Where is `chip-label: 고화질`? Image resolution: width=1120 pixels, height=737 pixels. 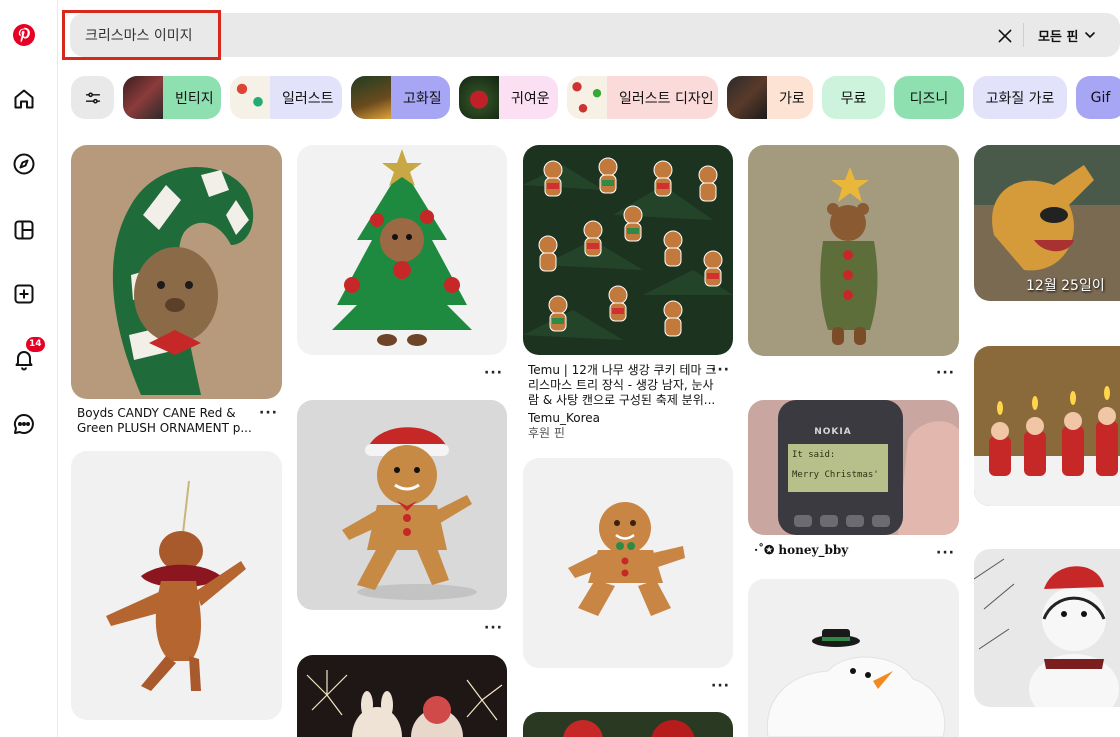
chip-label: 고화질 is located at coordinates (422, 98).